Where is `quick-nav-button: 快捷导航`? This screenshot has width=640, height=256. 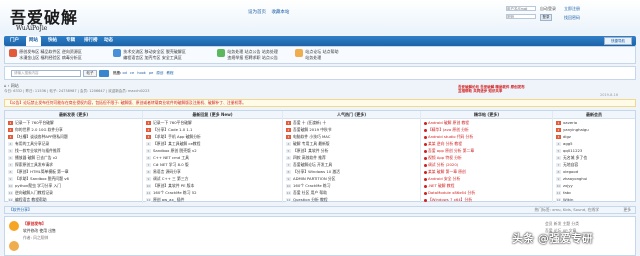 quick-nav-button: 快捷导航 is located at coordinates (618, 41).